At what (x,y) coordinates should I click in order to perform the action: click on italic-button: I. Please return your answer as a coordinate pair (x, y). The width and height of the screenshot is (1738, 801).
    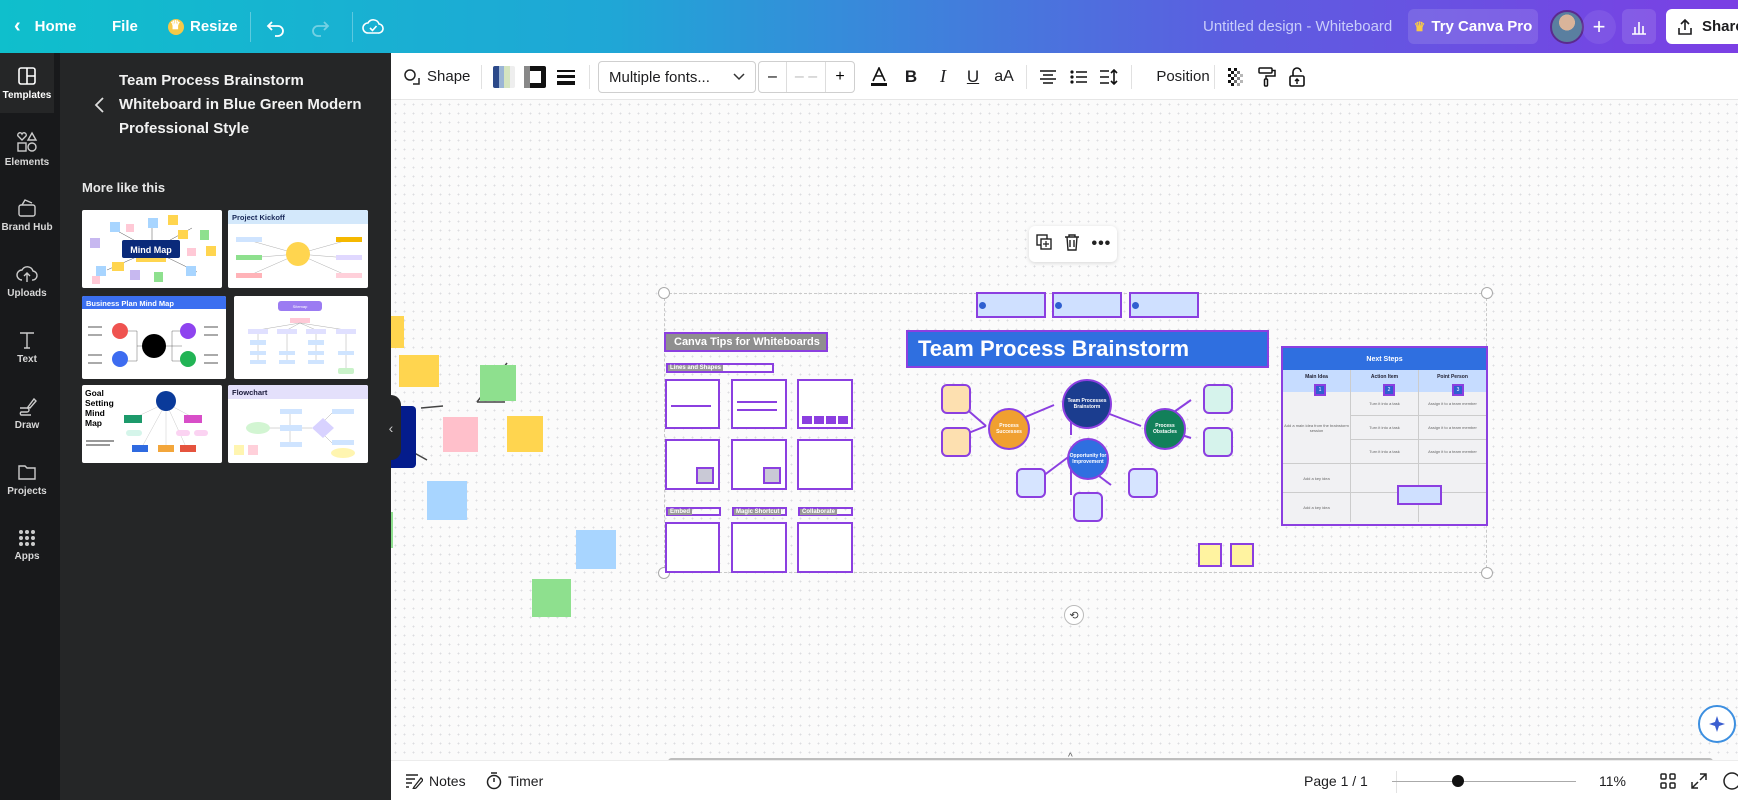
    Looking at the image, I should click on (943, 76).